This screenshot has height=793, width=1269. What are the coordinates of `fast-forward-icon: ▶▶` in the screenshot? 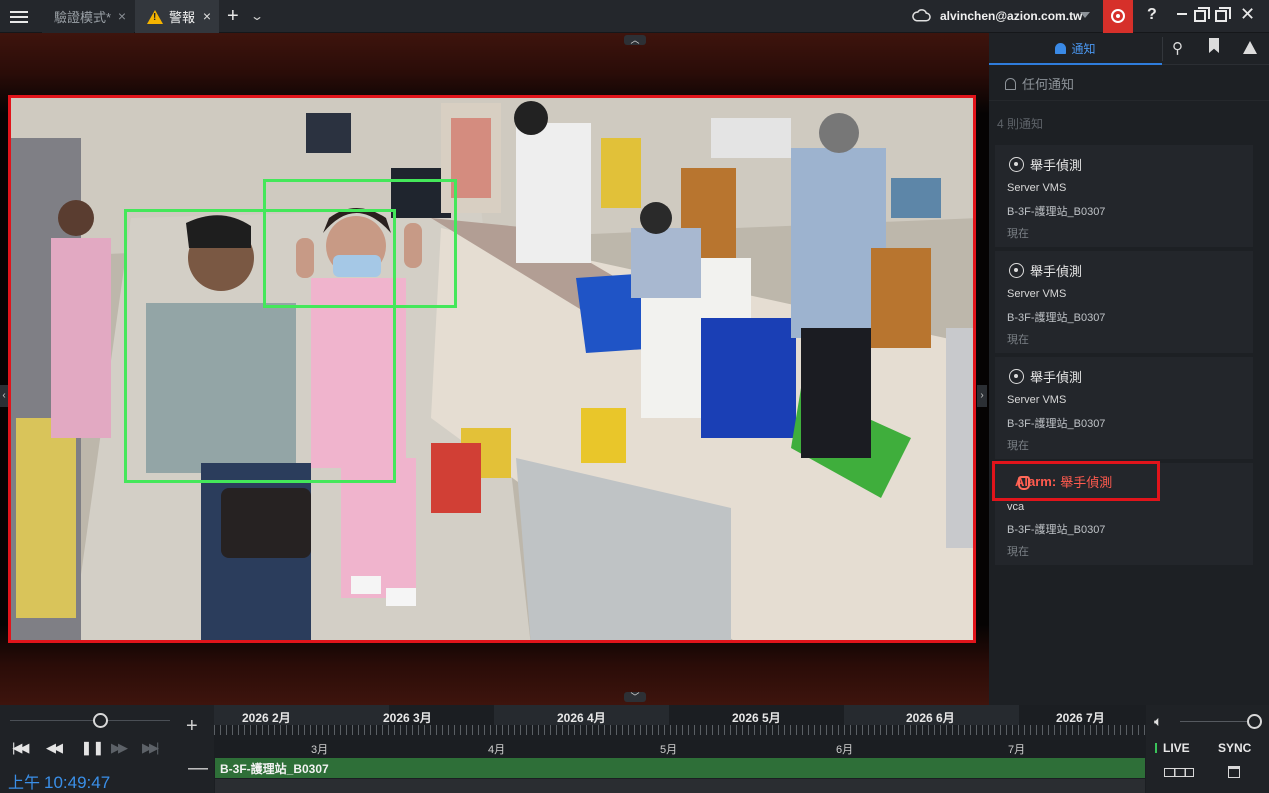 It's located at (119, 748).